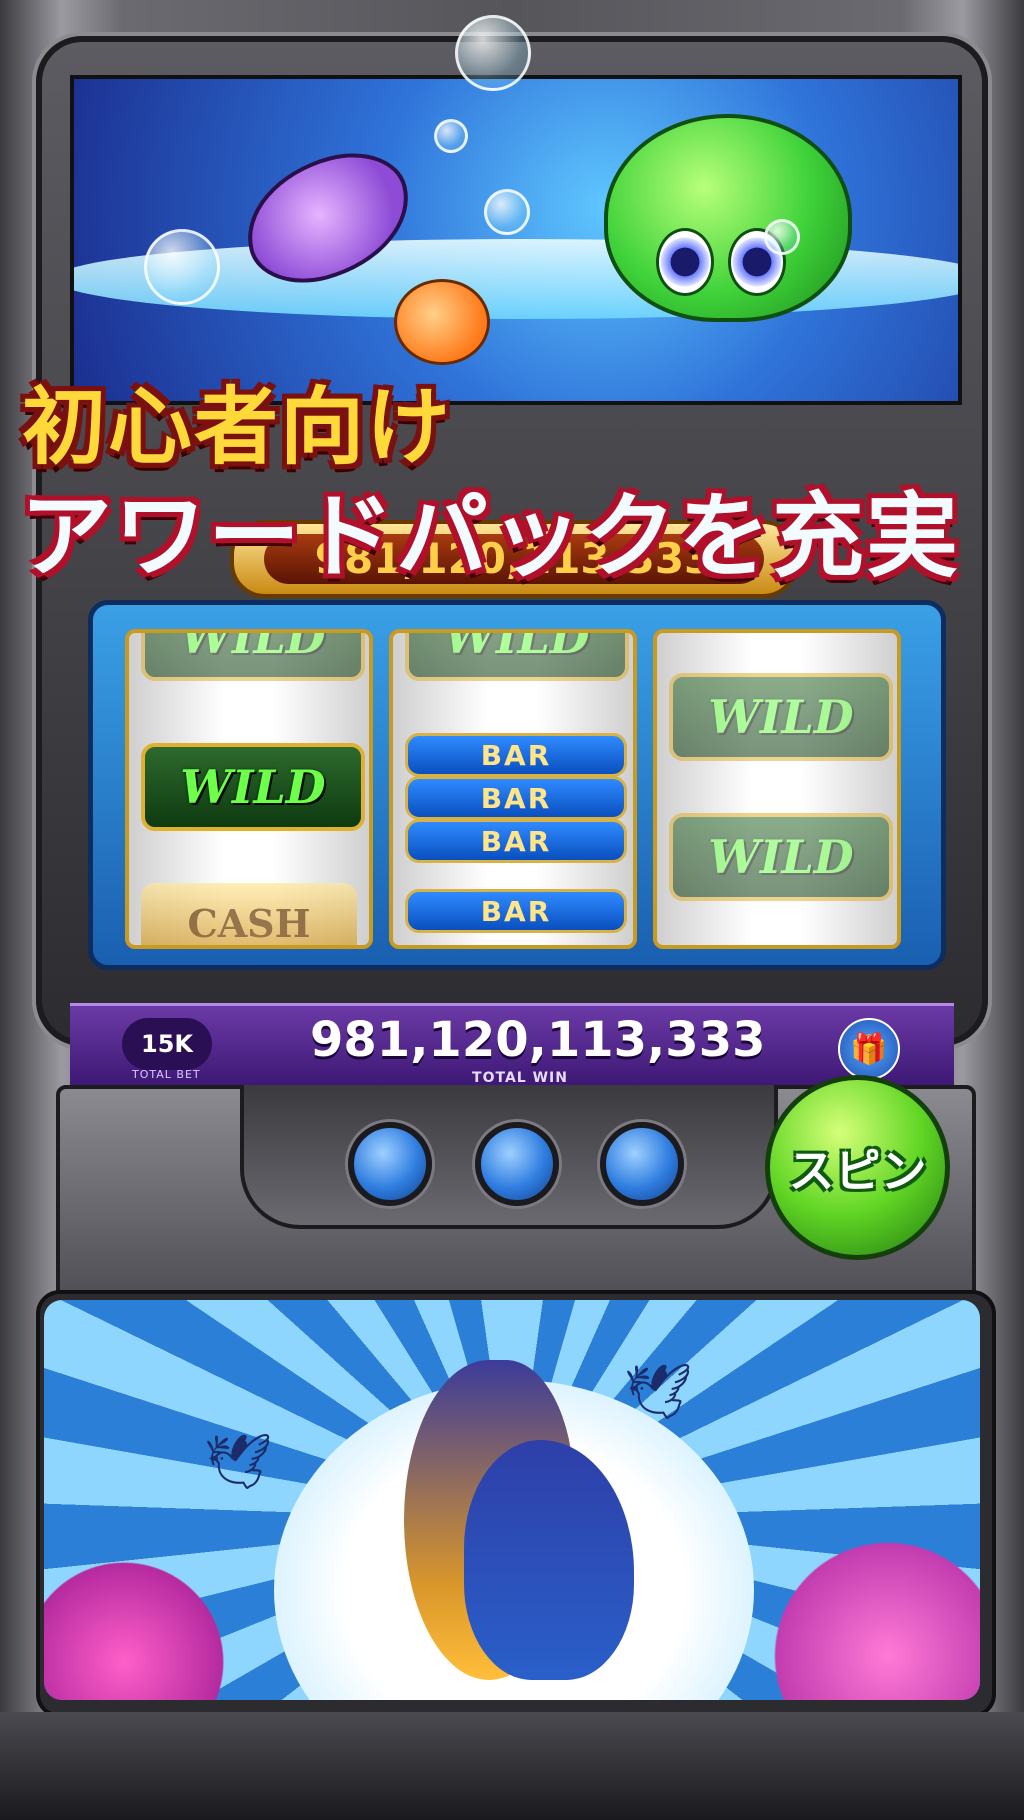 This screenshot has height=1820, width=1024. I want to click on gift-icon: 🎁, so click(869, 1049).